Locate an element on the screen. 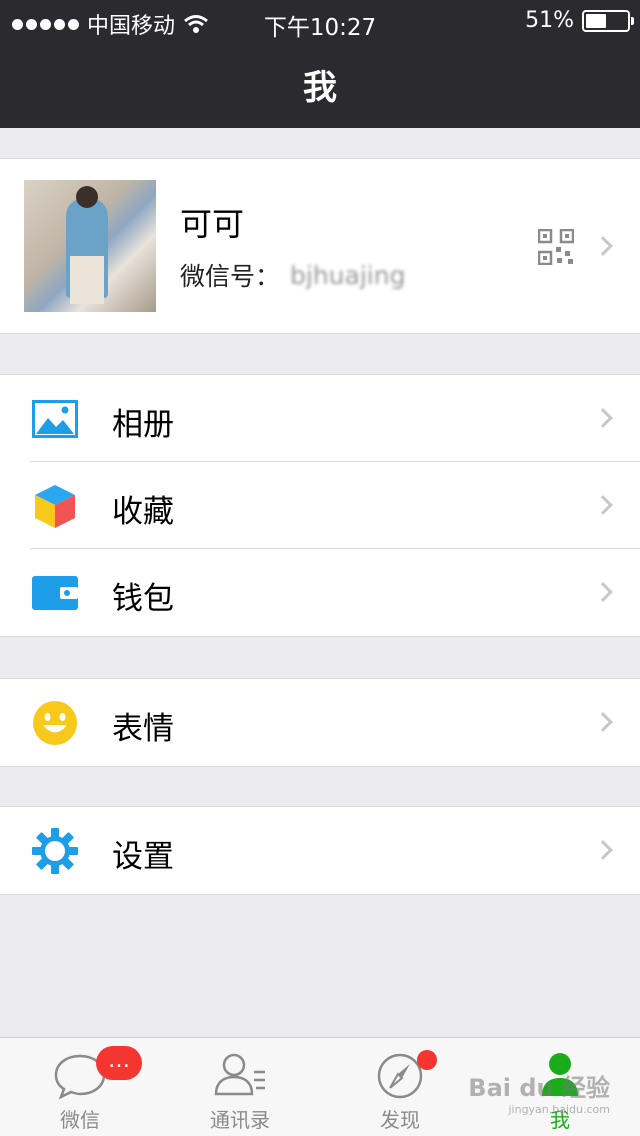 Image resolution: width=640 pixels, height=1136 pixels. menu-item-album: 相册 is located at coordinates (320, 418).